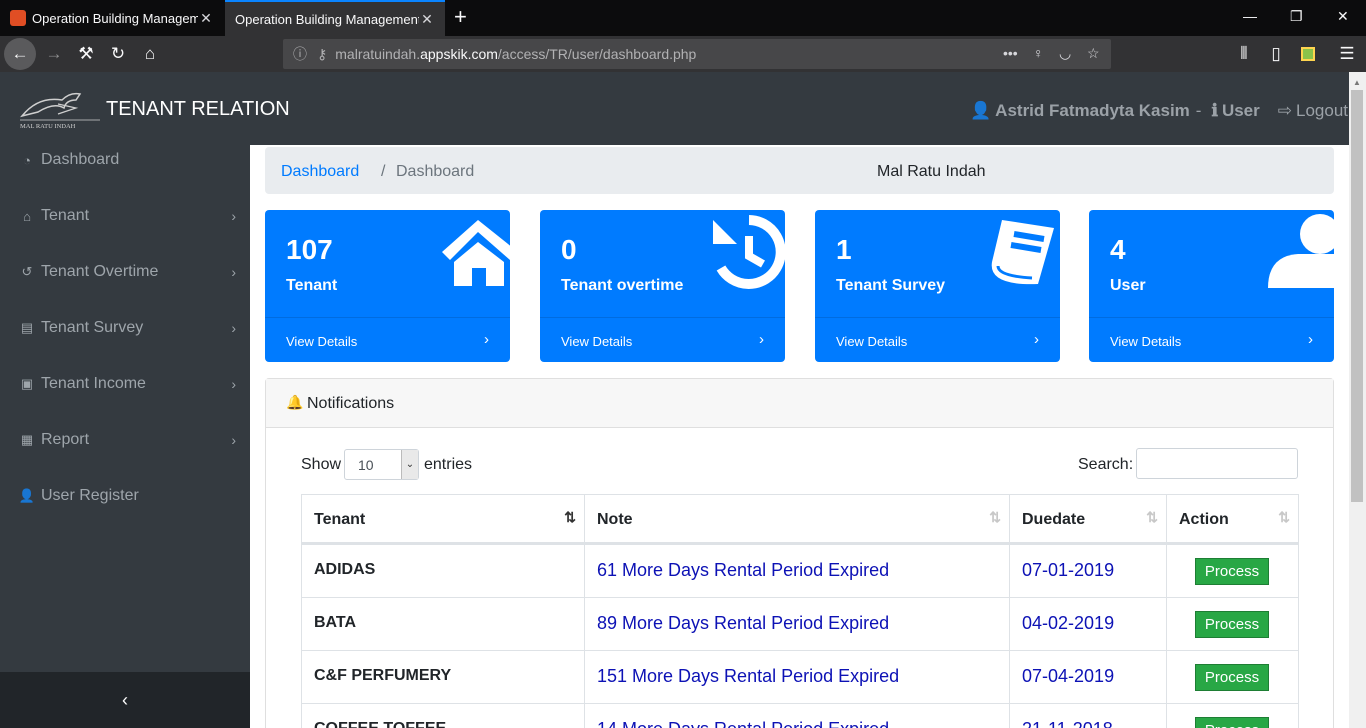  What do you see at coordinates (891, 285) in the screenshot?
I see `stat-label: Tenant Survey` at bounding box center [891, 285].